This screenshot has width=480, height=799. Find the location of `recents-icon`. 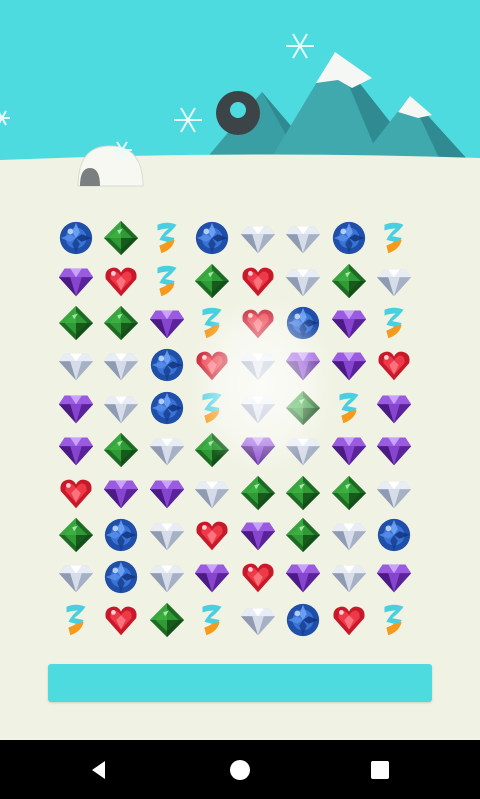

recents-icon is located at coordinates (380, 769).